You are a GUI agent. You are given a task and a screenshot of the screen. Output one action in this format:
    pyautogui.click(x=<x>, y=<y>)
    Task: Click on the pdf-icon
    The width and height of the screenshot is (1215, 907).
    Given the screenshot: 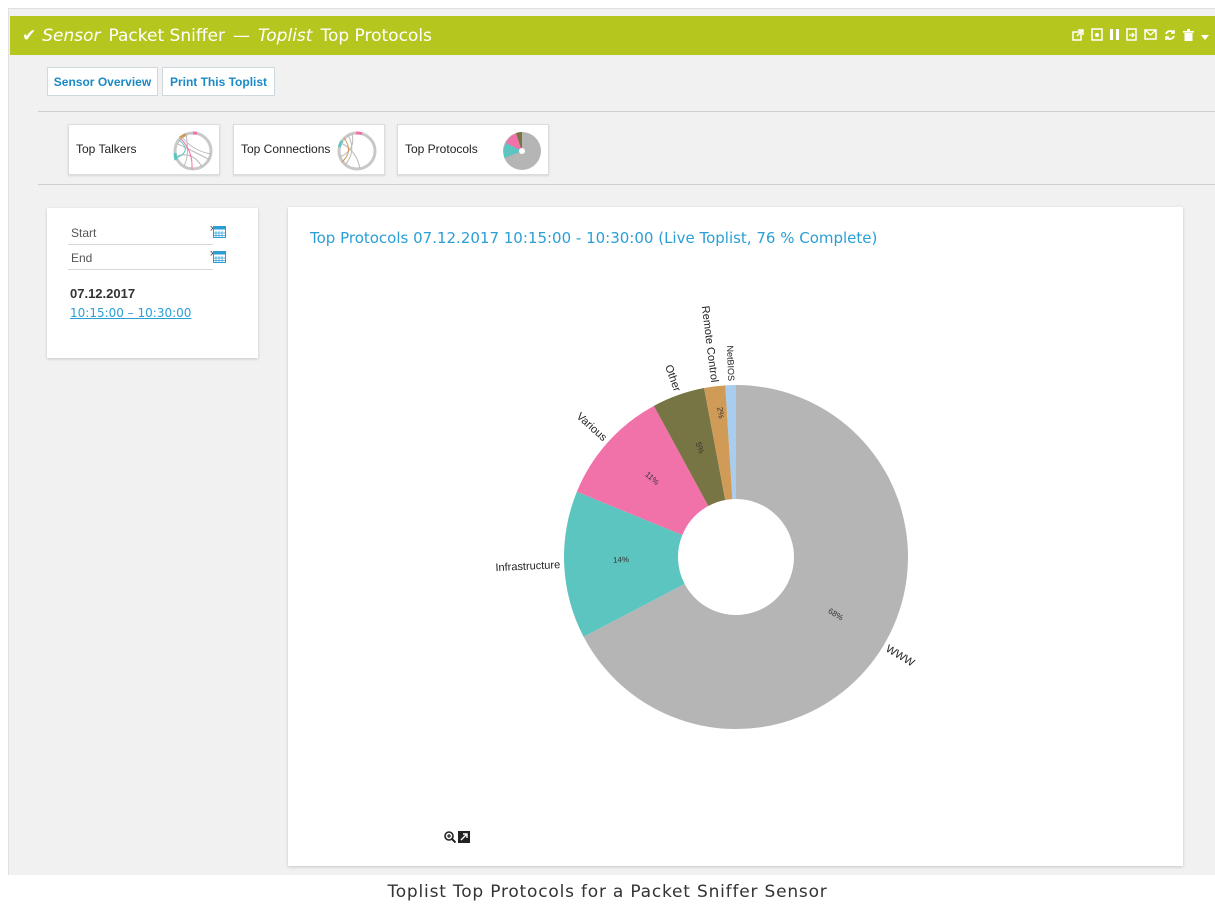 What is the action you would take?
    pyautogui.click(x=1097, y=35)
    